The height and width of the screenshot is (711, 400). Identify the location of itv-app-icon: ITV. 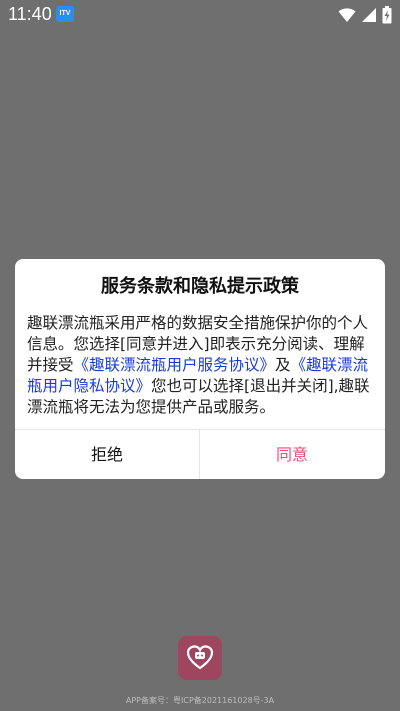
(65, 14).